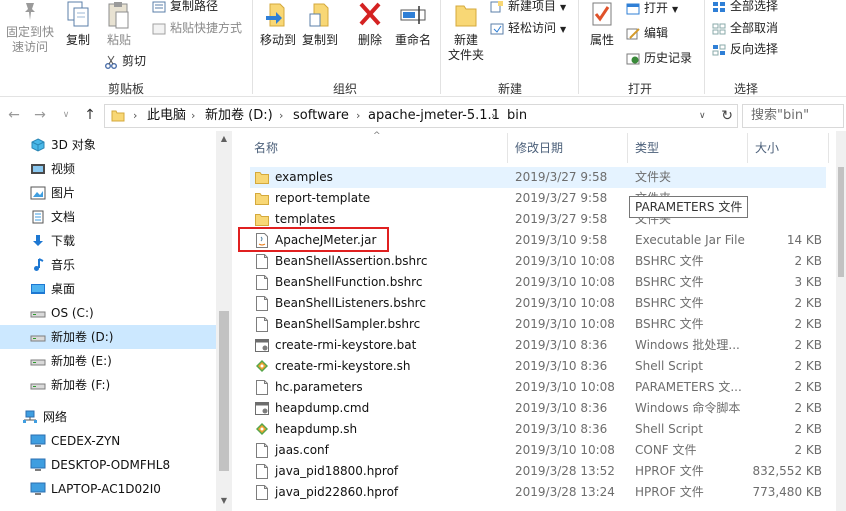  Describe the element at coordinates (108, 337) in the screenshot. I see `nav-item: 新加卷 (D:)` at that location.